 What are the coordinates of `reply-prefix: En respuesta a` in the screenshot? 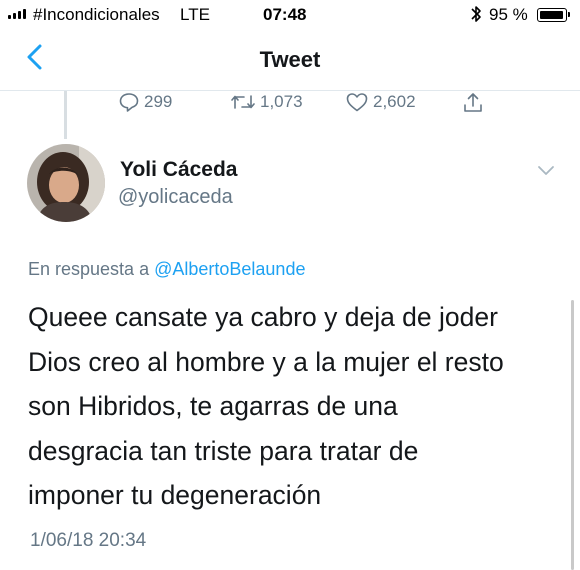 It's located at (91, 269).